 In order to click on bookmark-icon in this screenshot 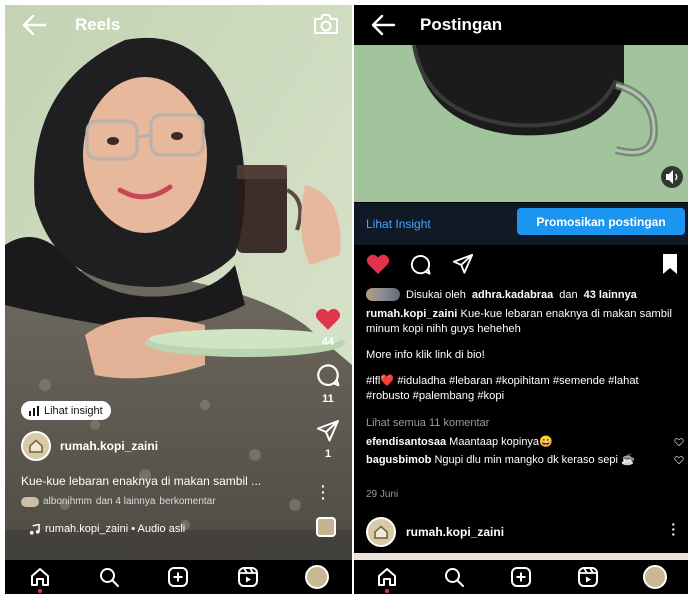, I will do `click(670, 264)`.